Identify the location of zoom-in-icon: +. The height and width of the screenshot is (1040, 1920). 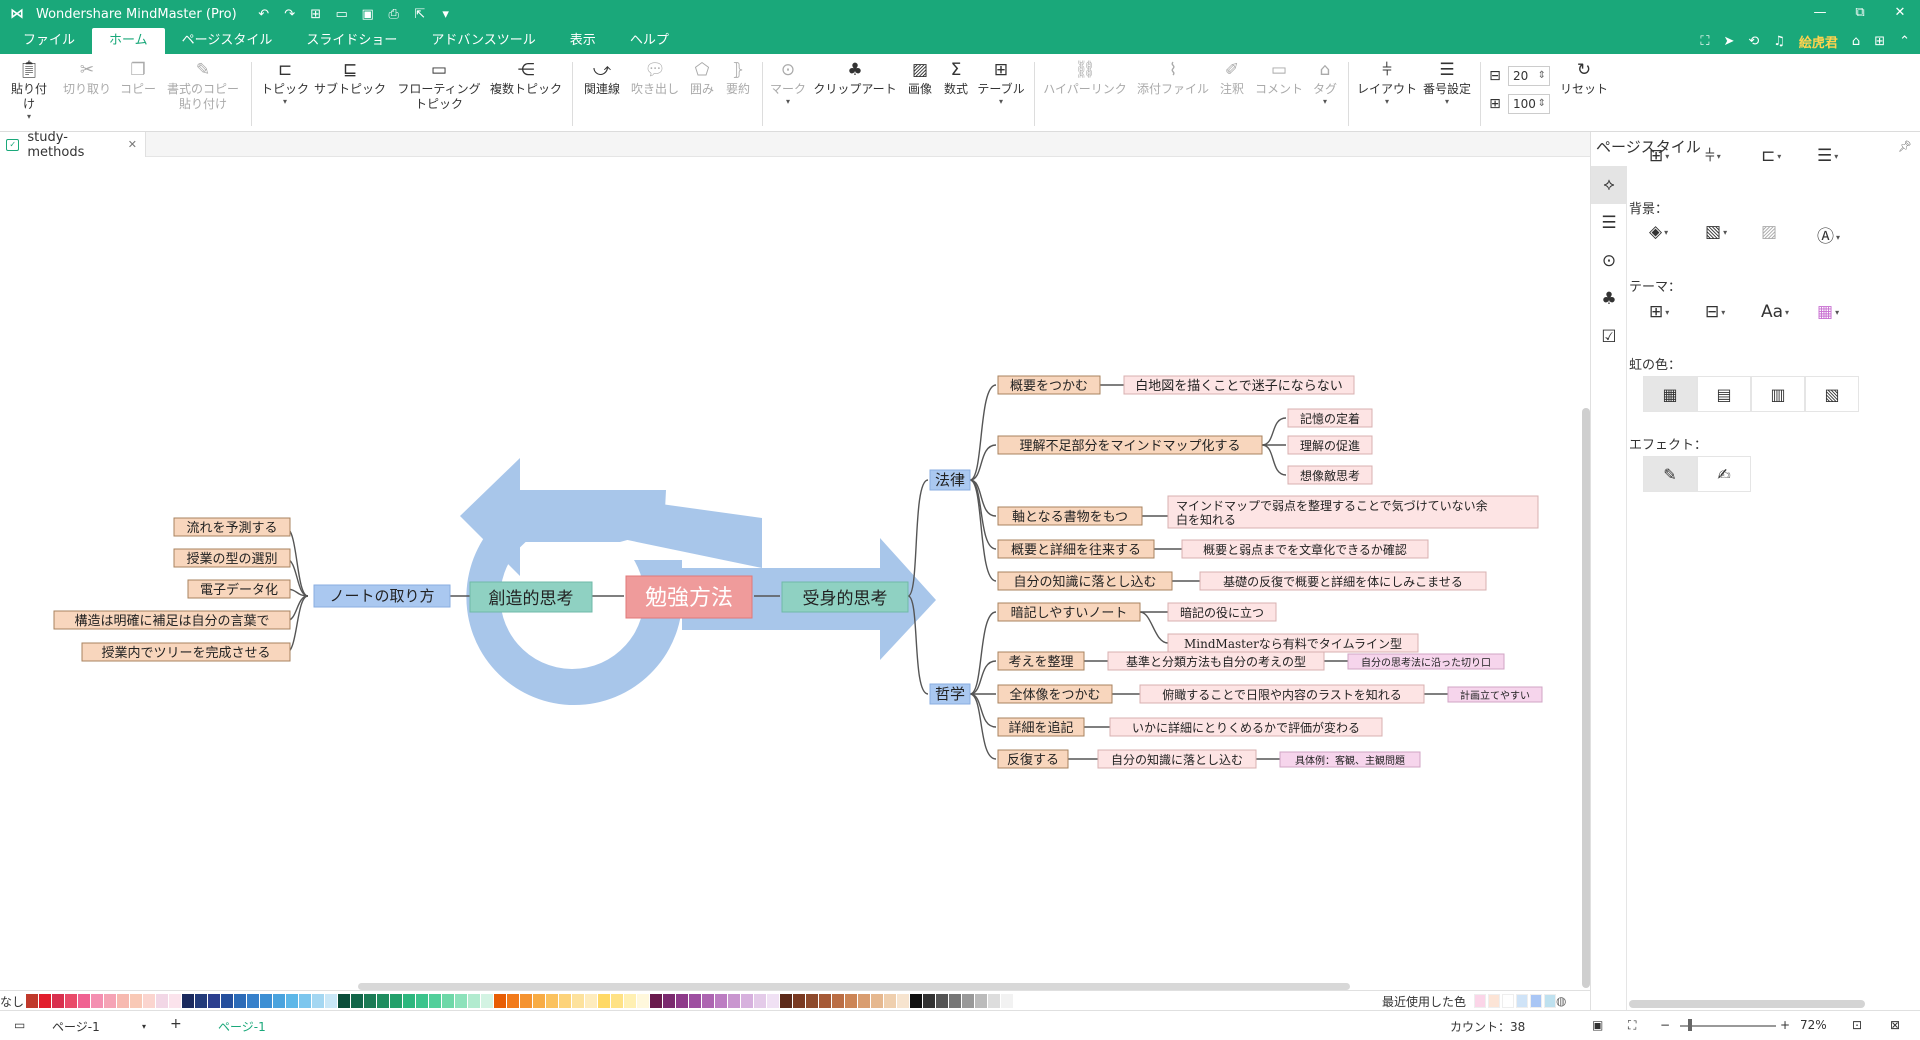
(1785, 1025).